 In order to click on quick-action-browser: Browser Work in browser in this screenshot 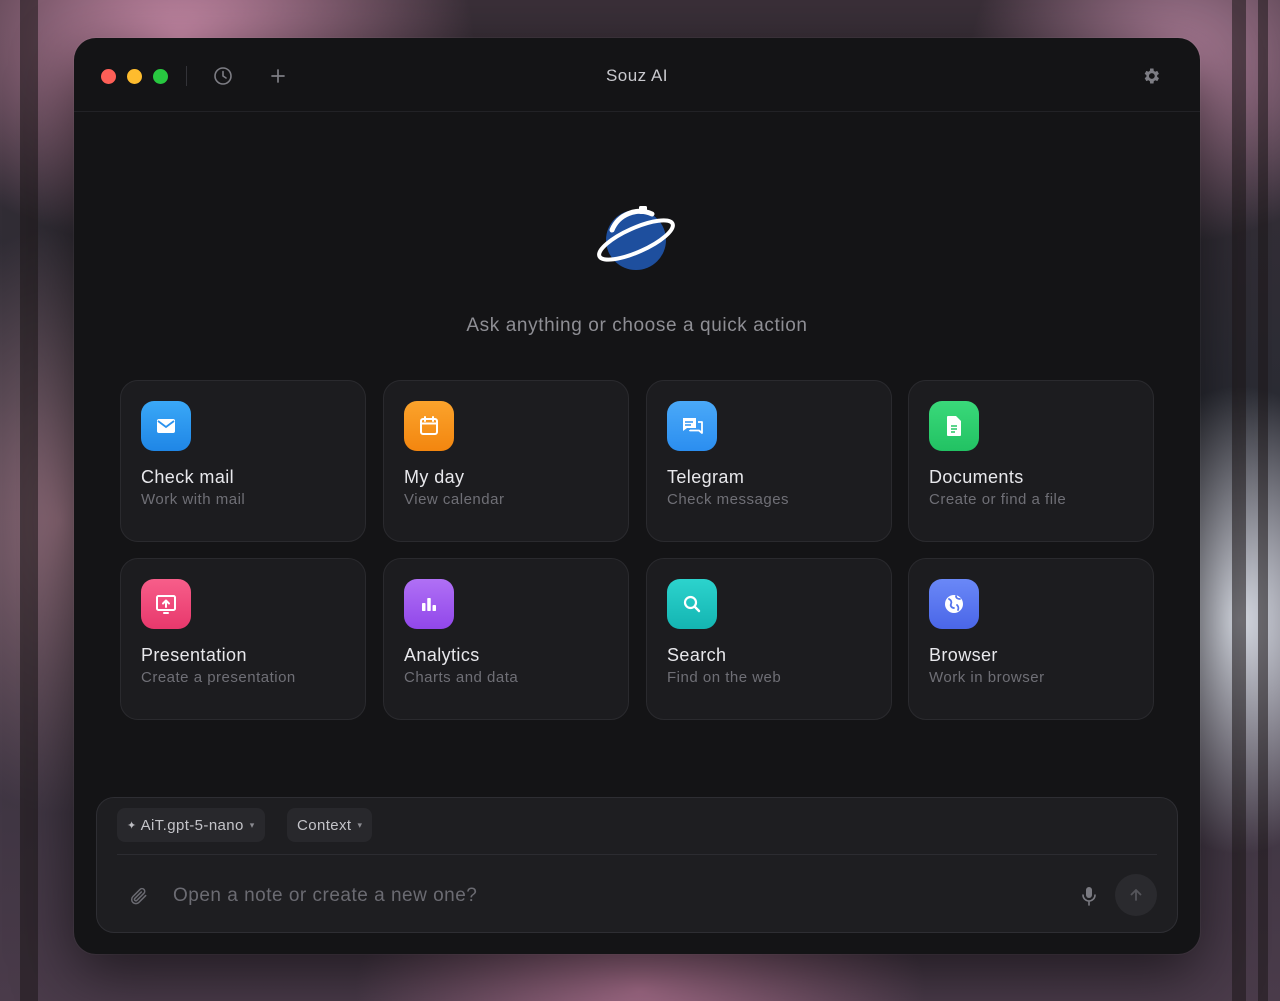, I will do `click(1031, 639)`.